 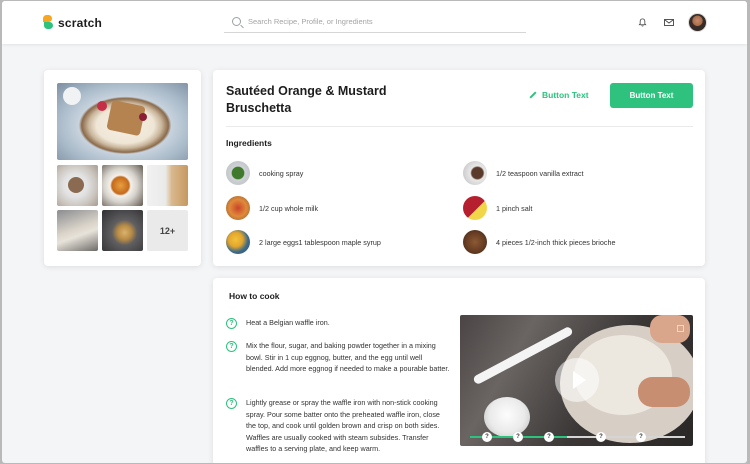 I want to click on gallery-more-thumbnail: 12+, so click(x=167, y=230).